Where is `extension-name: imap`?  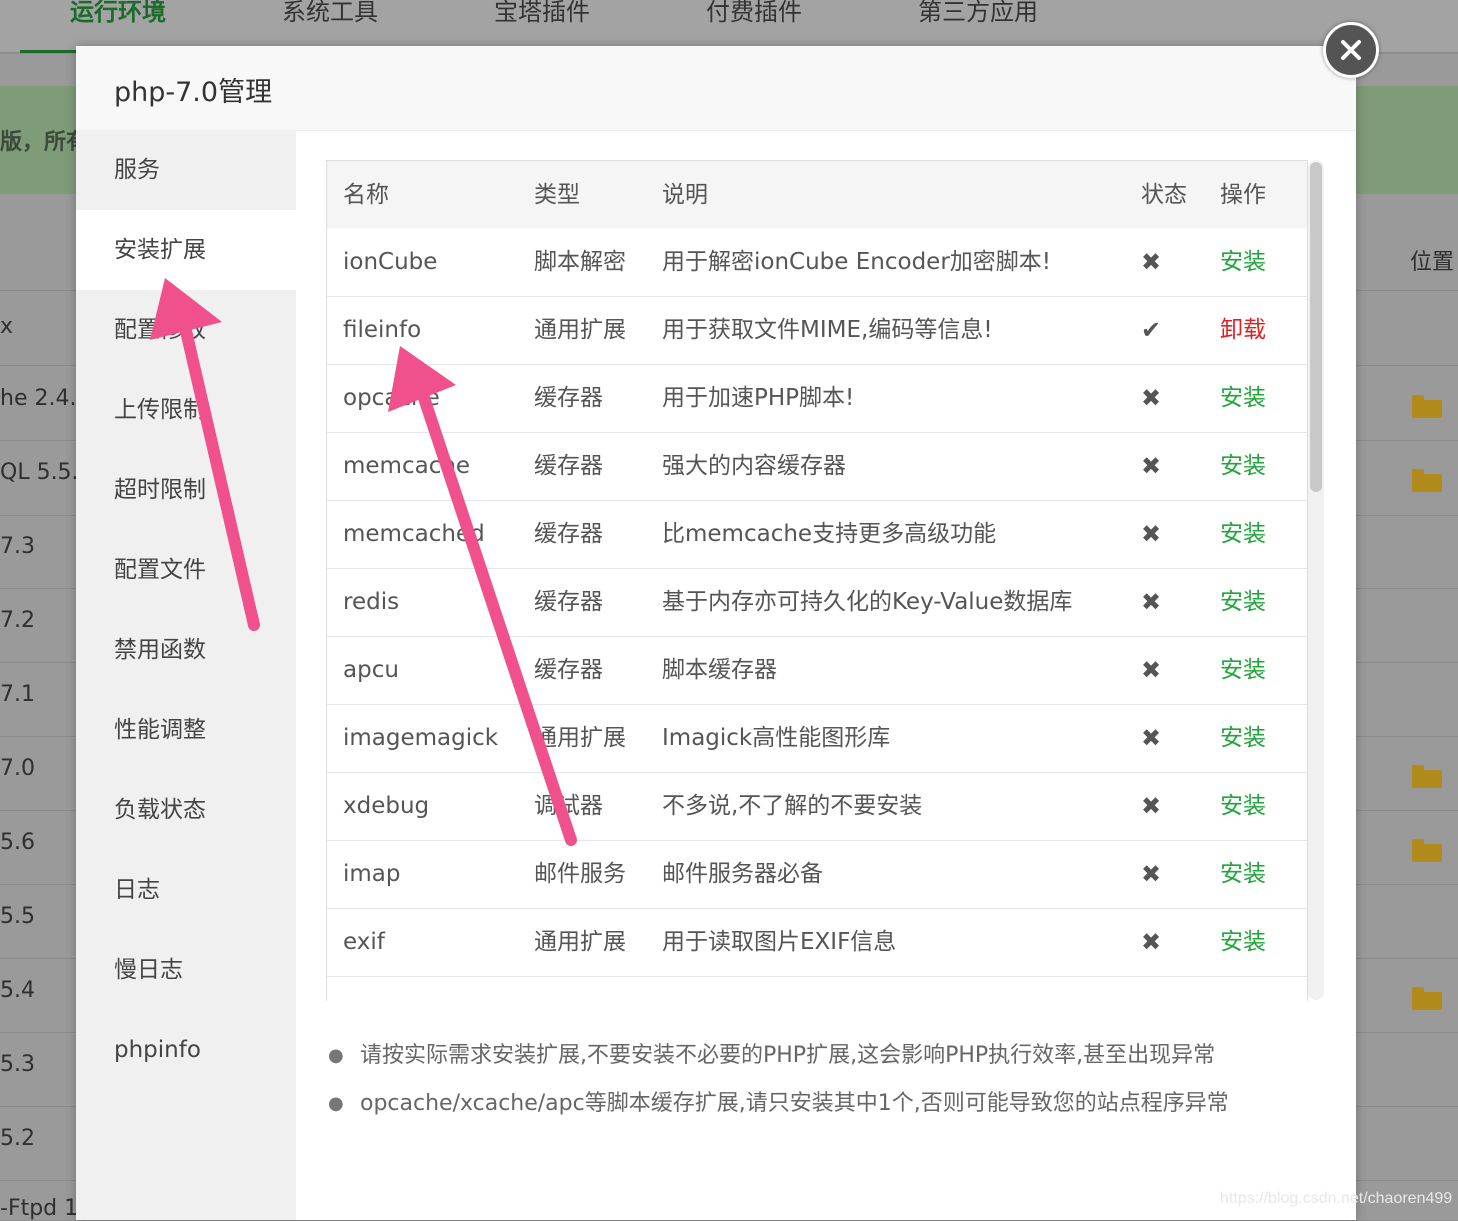 extension-name: imap is located at coordinates (372, 874).